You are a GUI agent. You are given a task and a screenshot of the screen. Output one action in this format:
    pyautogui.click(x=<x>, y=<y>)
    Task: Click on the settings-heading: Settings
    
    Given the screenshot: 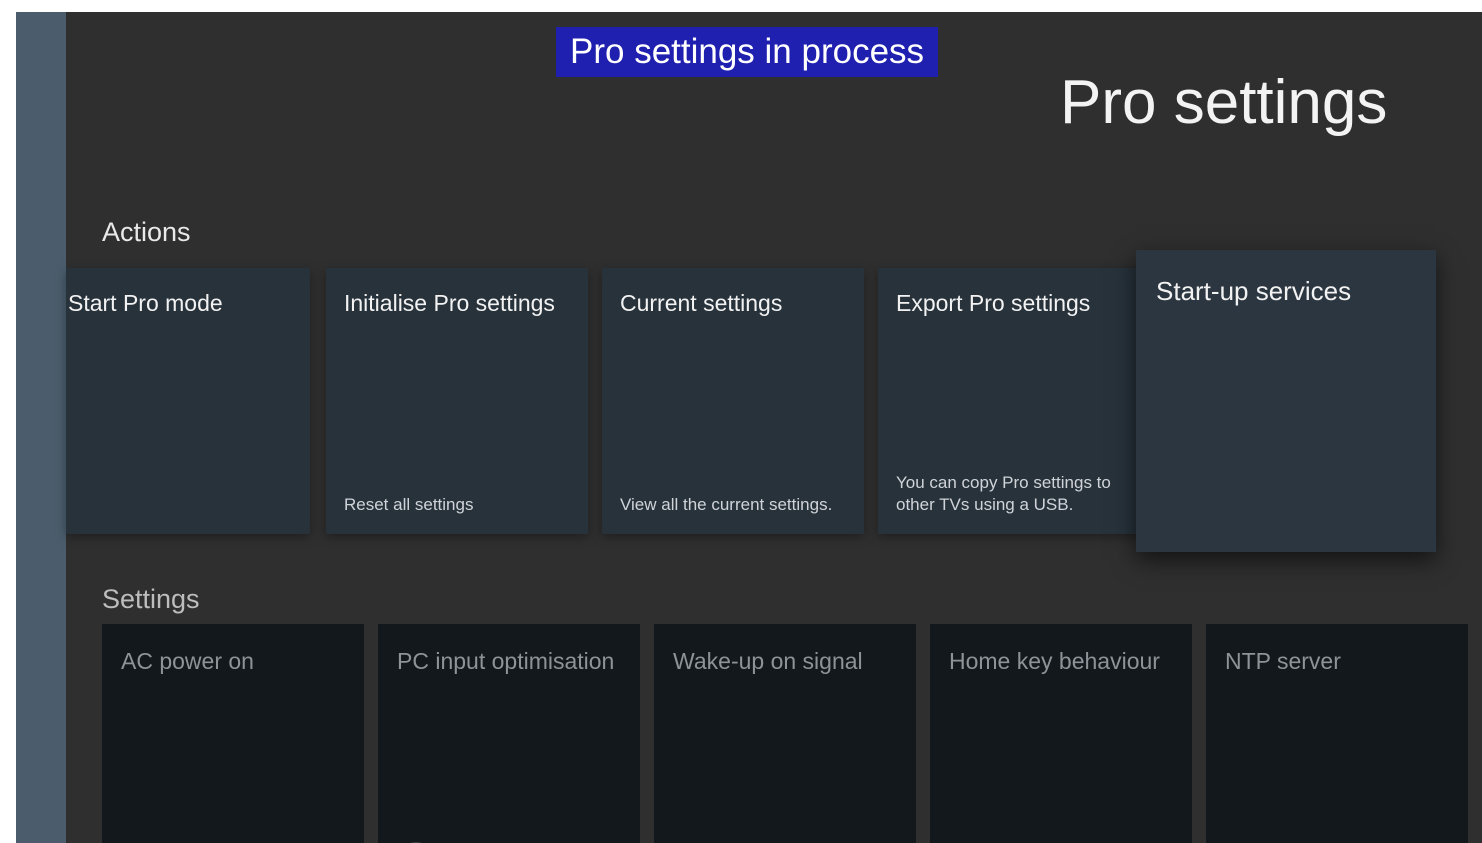 What is the action you would take?
    pyautogui.click(x=151, y=599)
    